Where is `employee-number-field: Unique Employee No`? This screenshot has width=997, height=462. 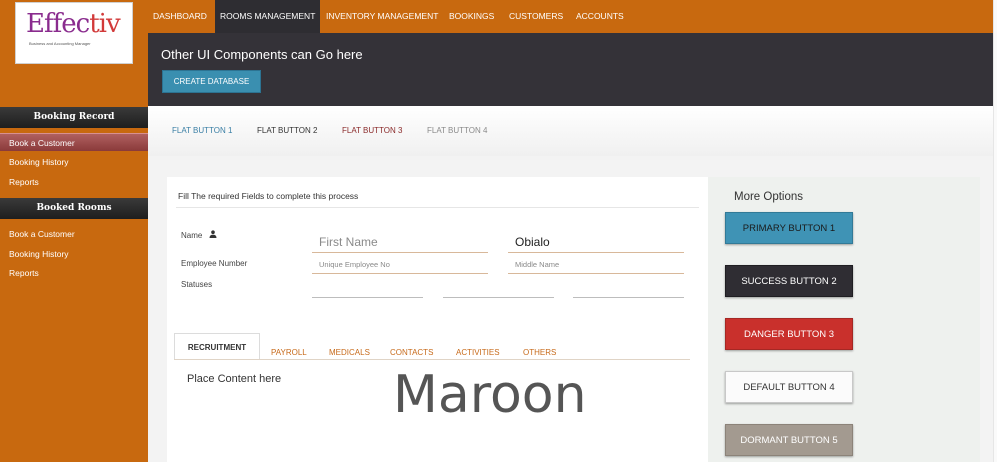 employee-number-field: Unique Employee No is located at coordinates (400, 264).